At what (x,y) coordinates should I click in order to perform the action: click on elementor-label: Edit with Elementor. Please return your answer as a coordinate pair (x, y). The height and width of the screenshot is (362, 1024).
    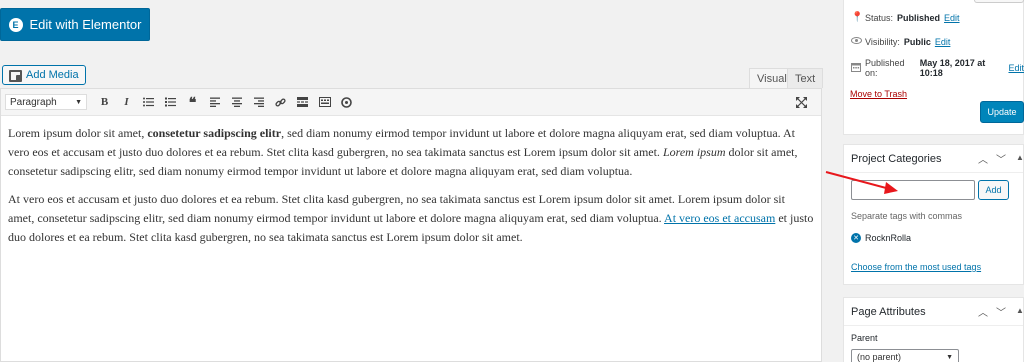
    Looking at the image, I should click on (85, 24).